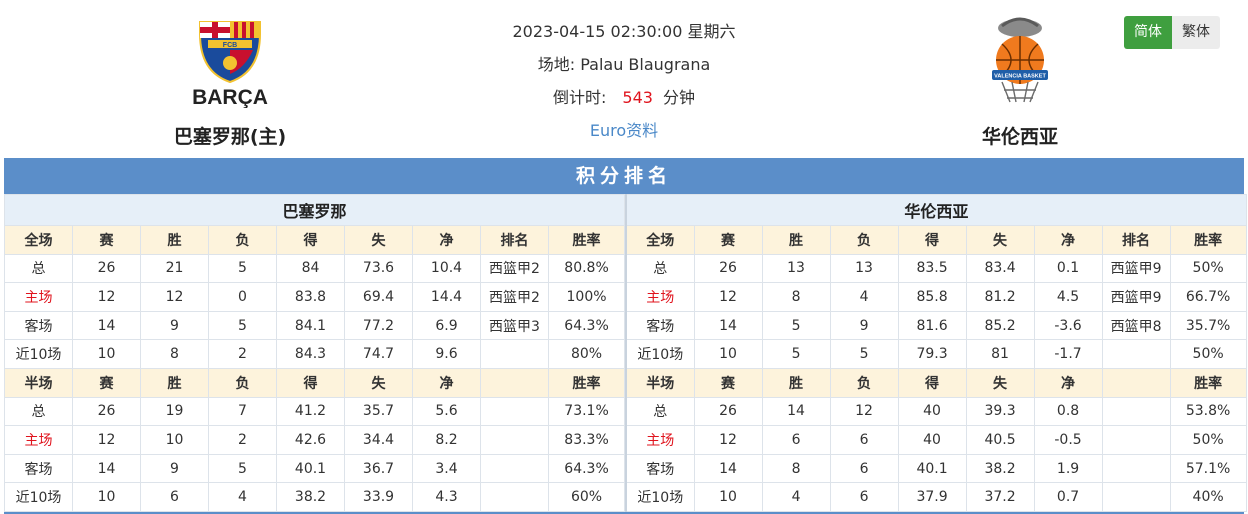  What do you see at coordinates (1068, 268) in the screenshot?
I see `table-cell: 0.1` at bounding box center [1068, 268].